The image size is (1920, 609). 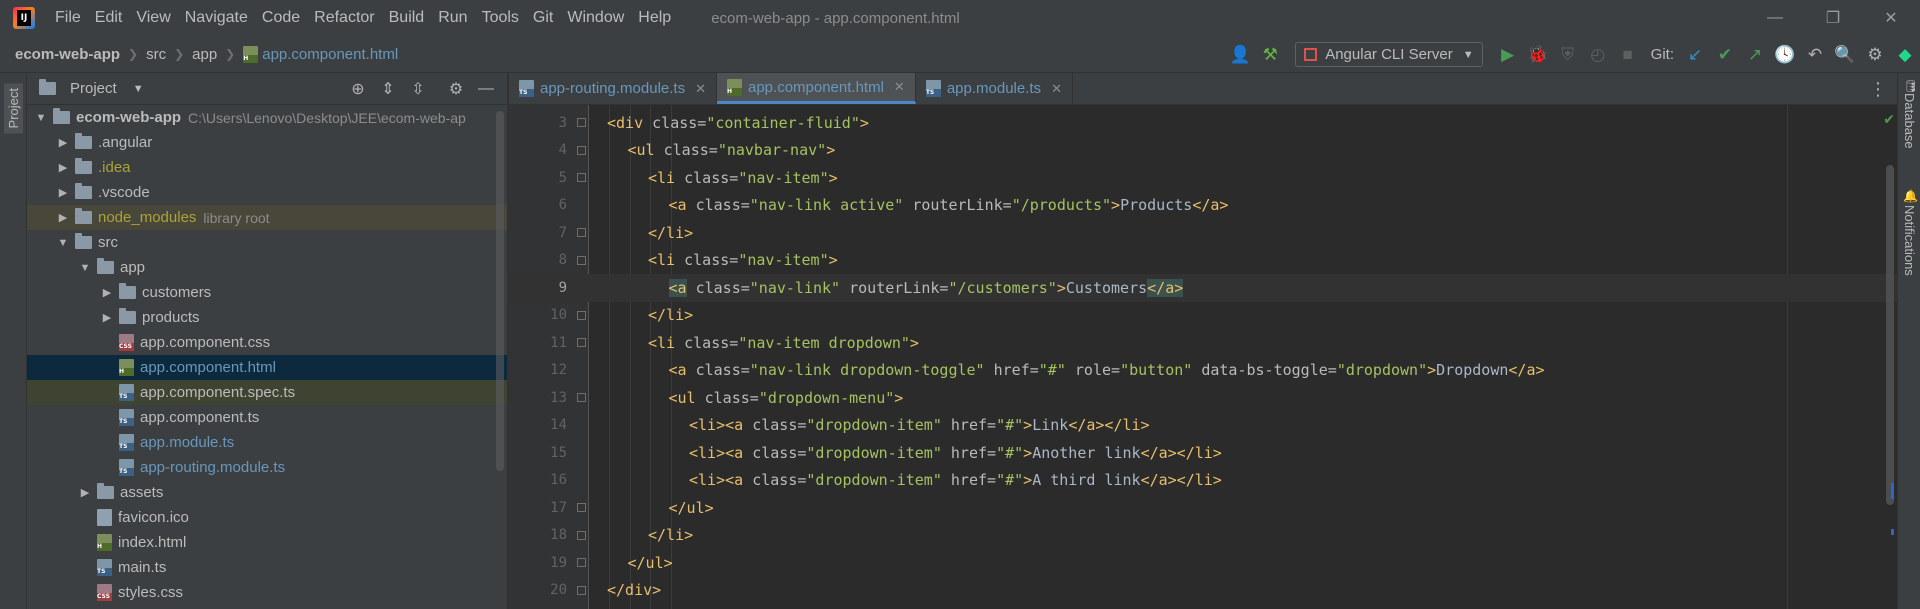 I want to click on tree-item: TS app-routing.module.ts, so click(x=267, y=467).